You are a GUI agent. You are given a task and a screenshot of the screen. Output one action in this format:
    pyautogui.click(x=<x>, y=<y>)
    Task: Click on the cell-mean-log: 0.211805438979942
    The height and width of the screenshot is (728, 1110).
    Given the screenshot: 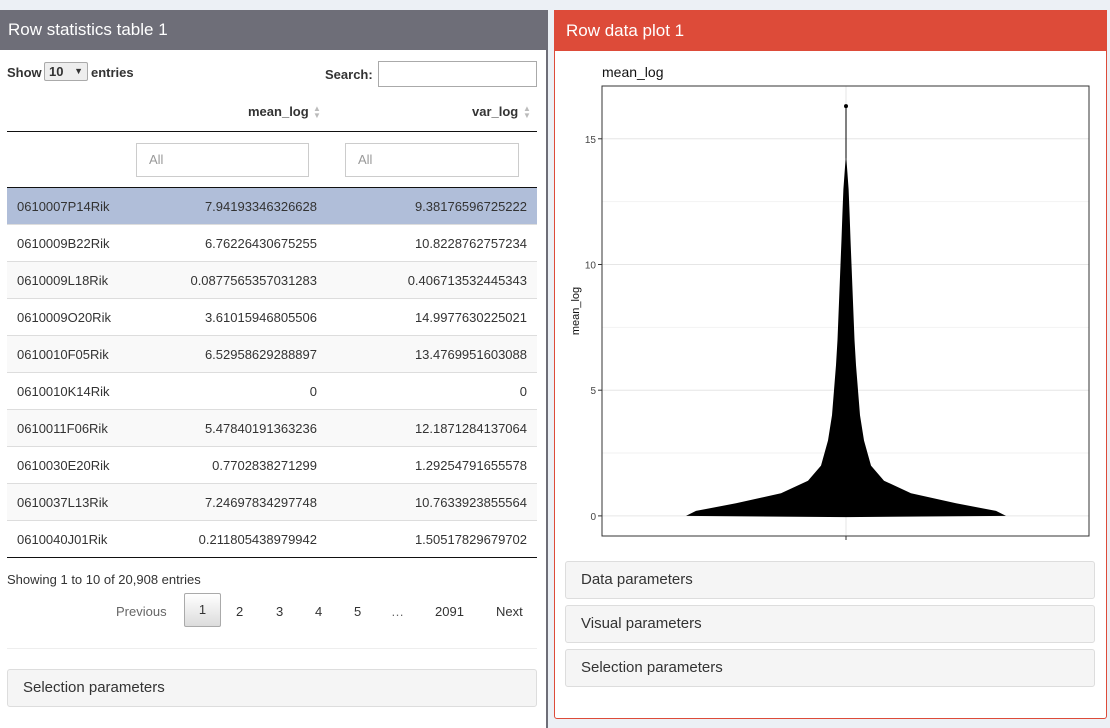 What is the action you would take?
    pyautogui.click(x=257, y=539)
    